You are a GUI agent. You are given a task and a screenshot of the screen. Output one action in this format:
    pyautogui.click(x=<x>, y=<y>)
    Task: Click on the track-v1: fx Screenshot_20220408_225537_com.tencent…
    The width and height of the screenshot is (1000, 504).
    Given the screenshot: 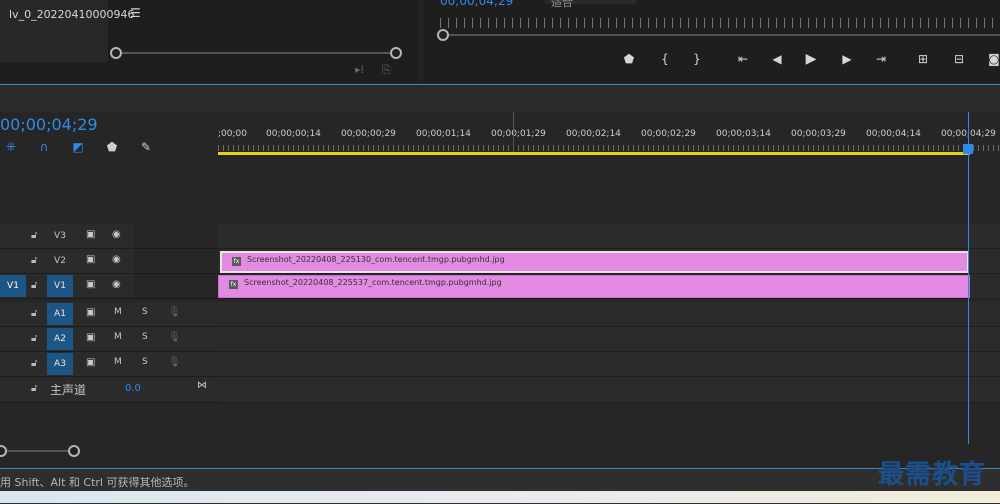 What is the action you would take?
    pyautogui.click(x=609, y=286)
    